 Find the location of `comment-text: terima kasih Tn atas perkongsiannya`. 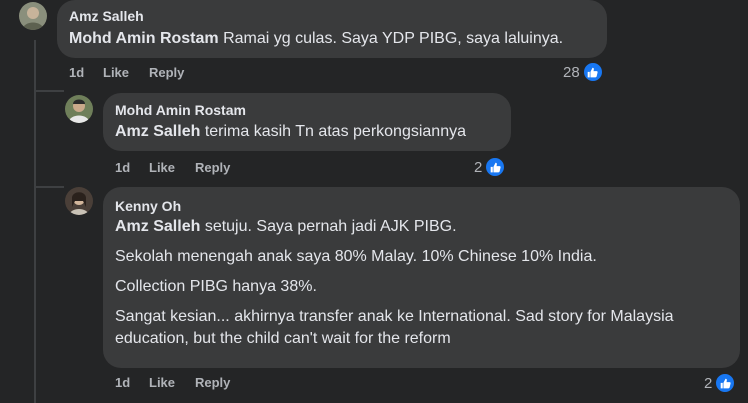

comment-text: terima kasih Tn atas perkongsiannya is located at coordinates (335, 131).